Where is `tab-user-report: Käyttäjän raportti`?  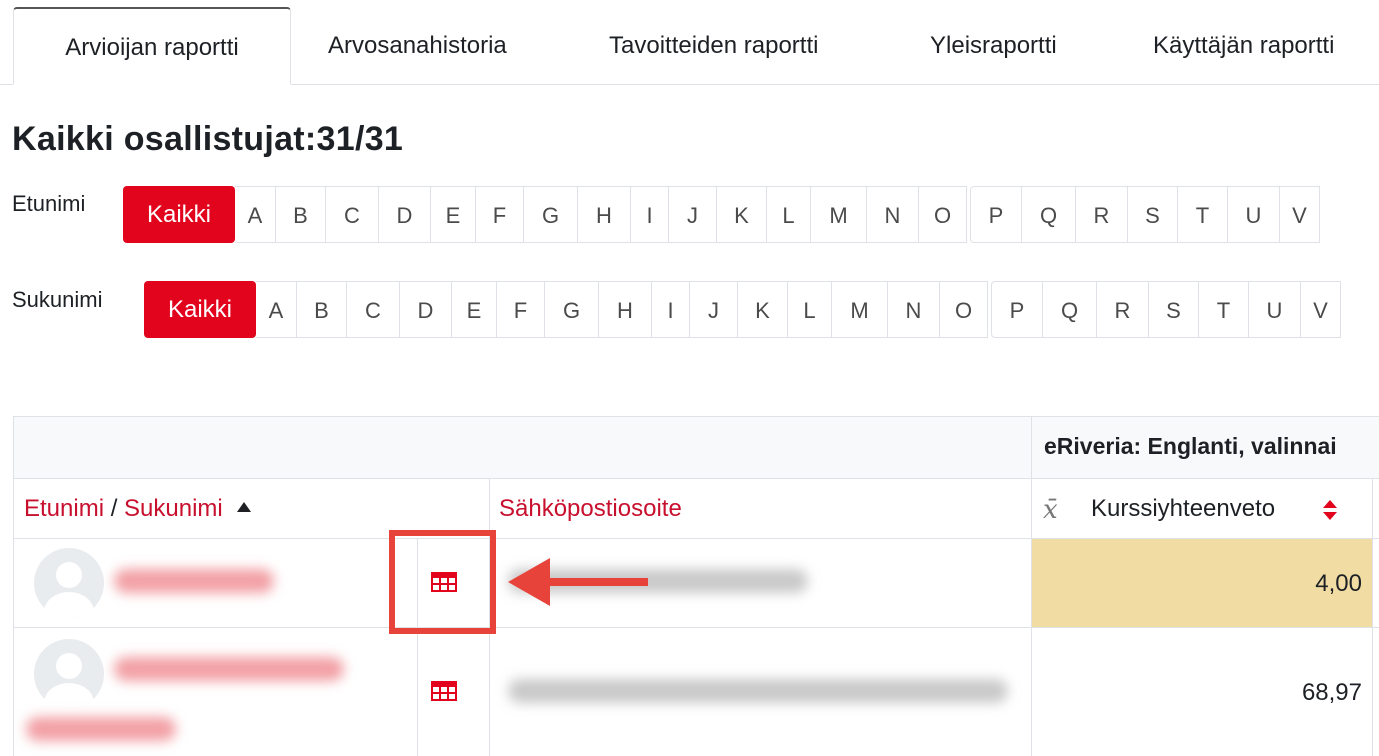
tab-user-report: Käyttäjän raportti is located at coordinates (1243, 46).